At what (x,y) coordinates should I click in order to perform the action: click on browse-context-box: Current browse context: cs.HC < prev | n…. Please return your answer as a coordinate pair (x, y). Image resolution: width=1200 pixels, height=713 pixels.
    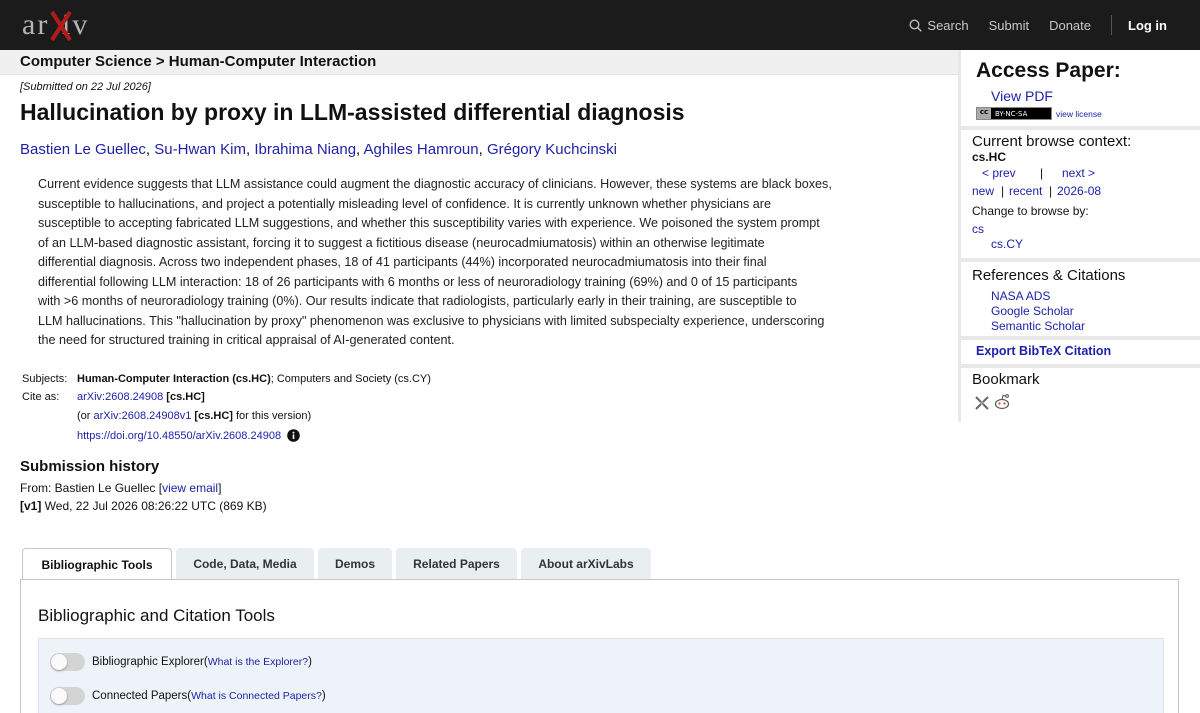
    Looking at the image, I should click on (1080, 194).